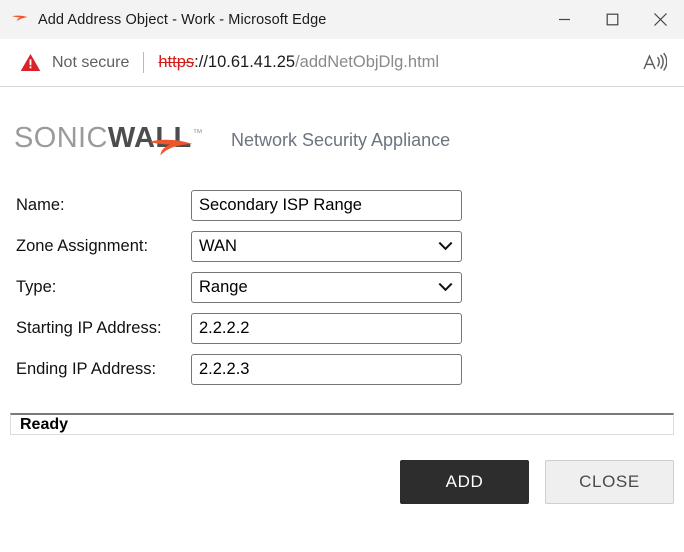  Describe the element at coordinates (176, 62) in the screenshot. I see `url-scheme: https` at that location.